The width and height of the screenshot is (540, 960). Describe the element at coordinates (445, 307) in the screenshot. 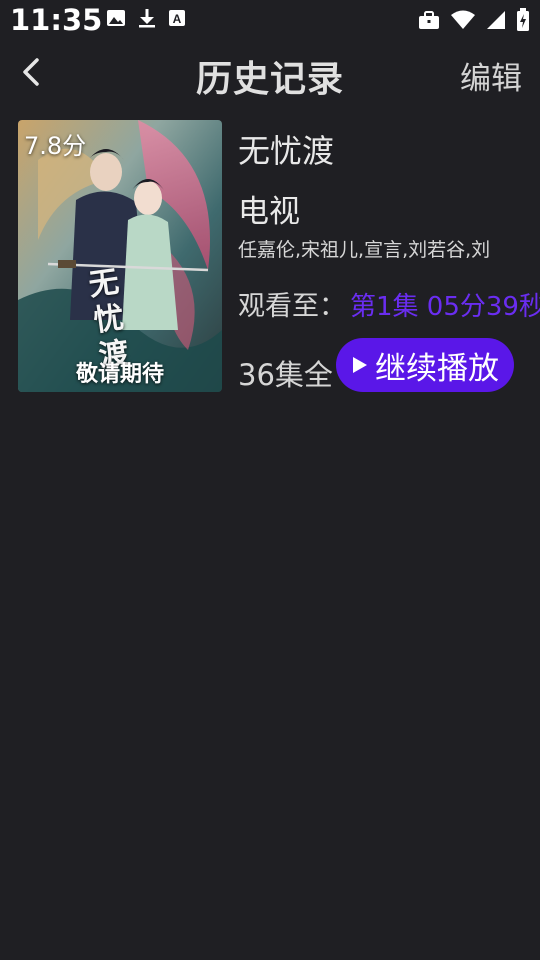

I see `watch-progress: 第1集 05分39秒` at that location.